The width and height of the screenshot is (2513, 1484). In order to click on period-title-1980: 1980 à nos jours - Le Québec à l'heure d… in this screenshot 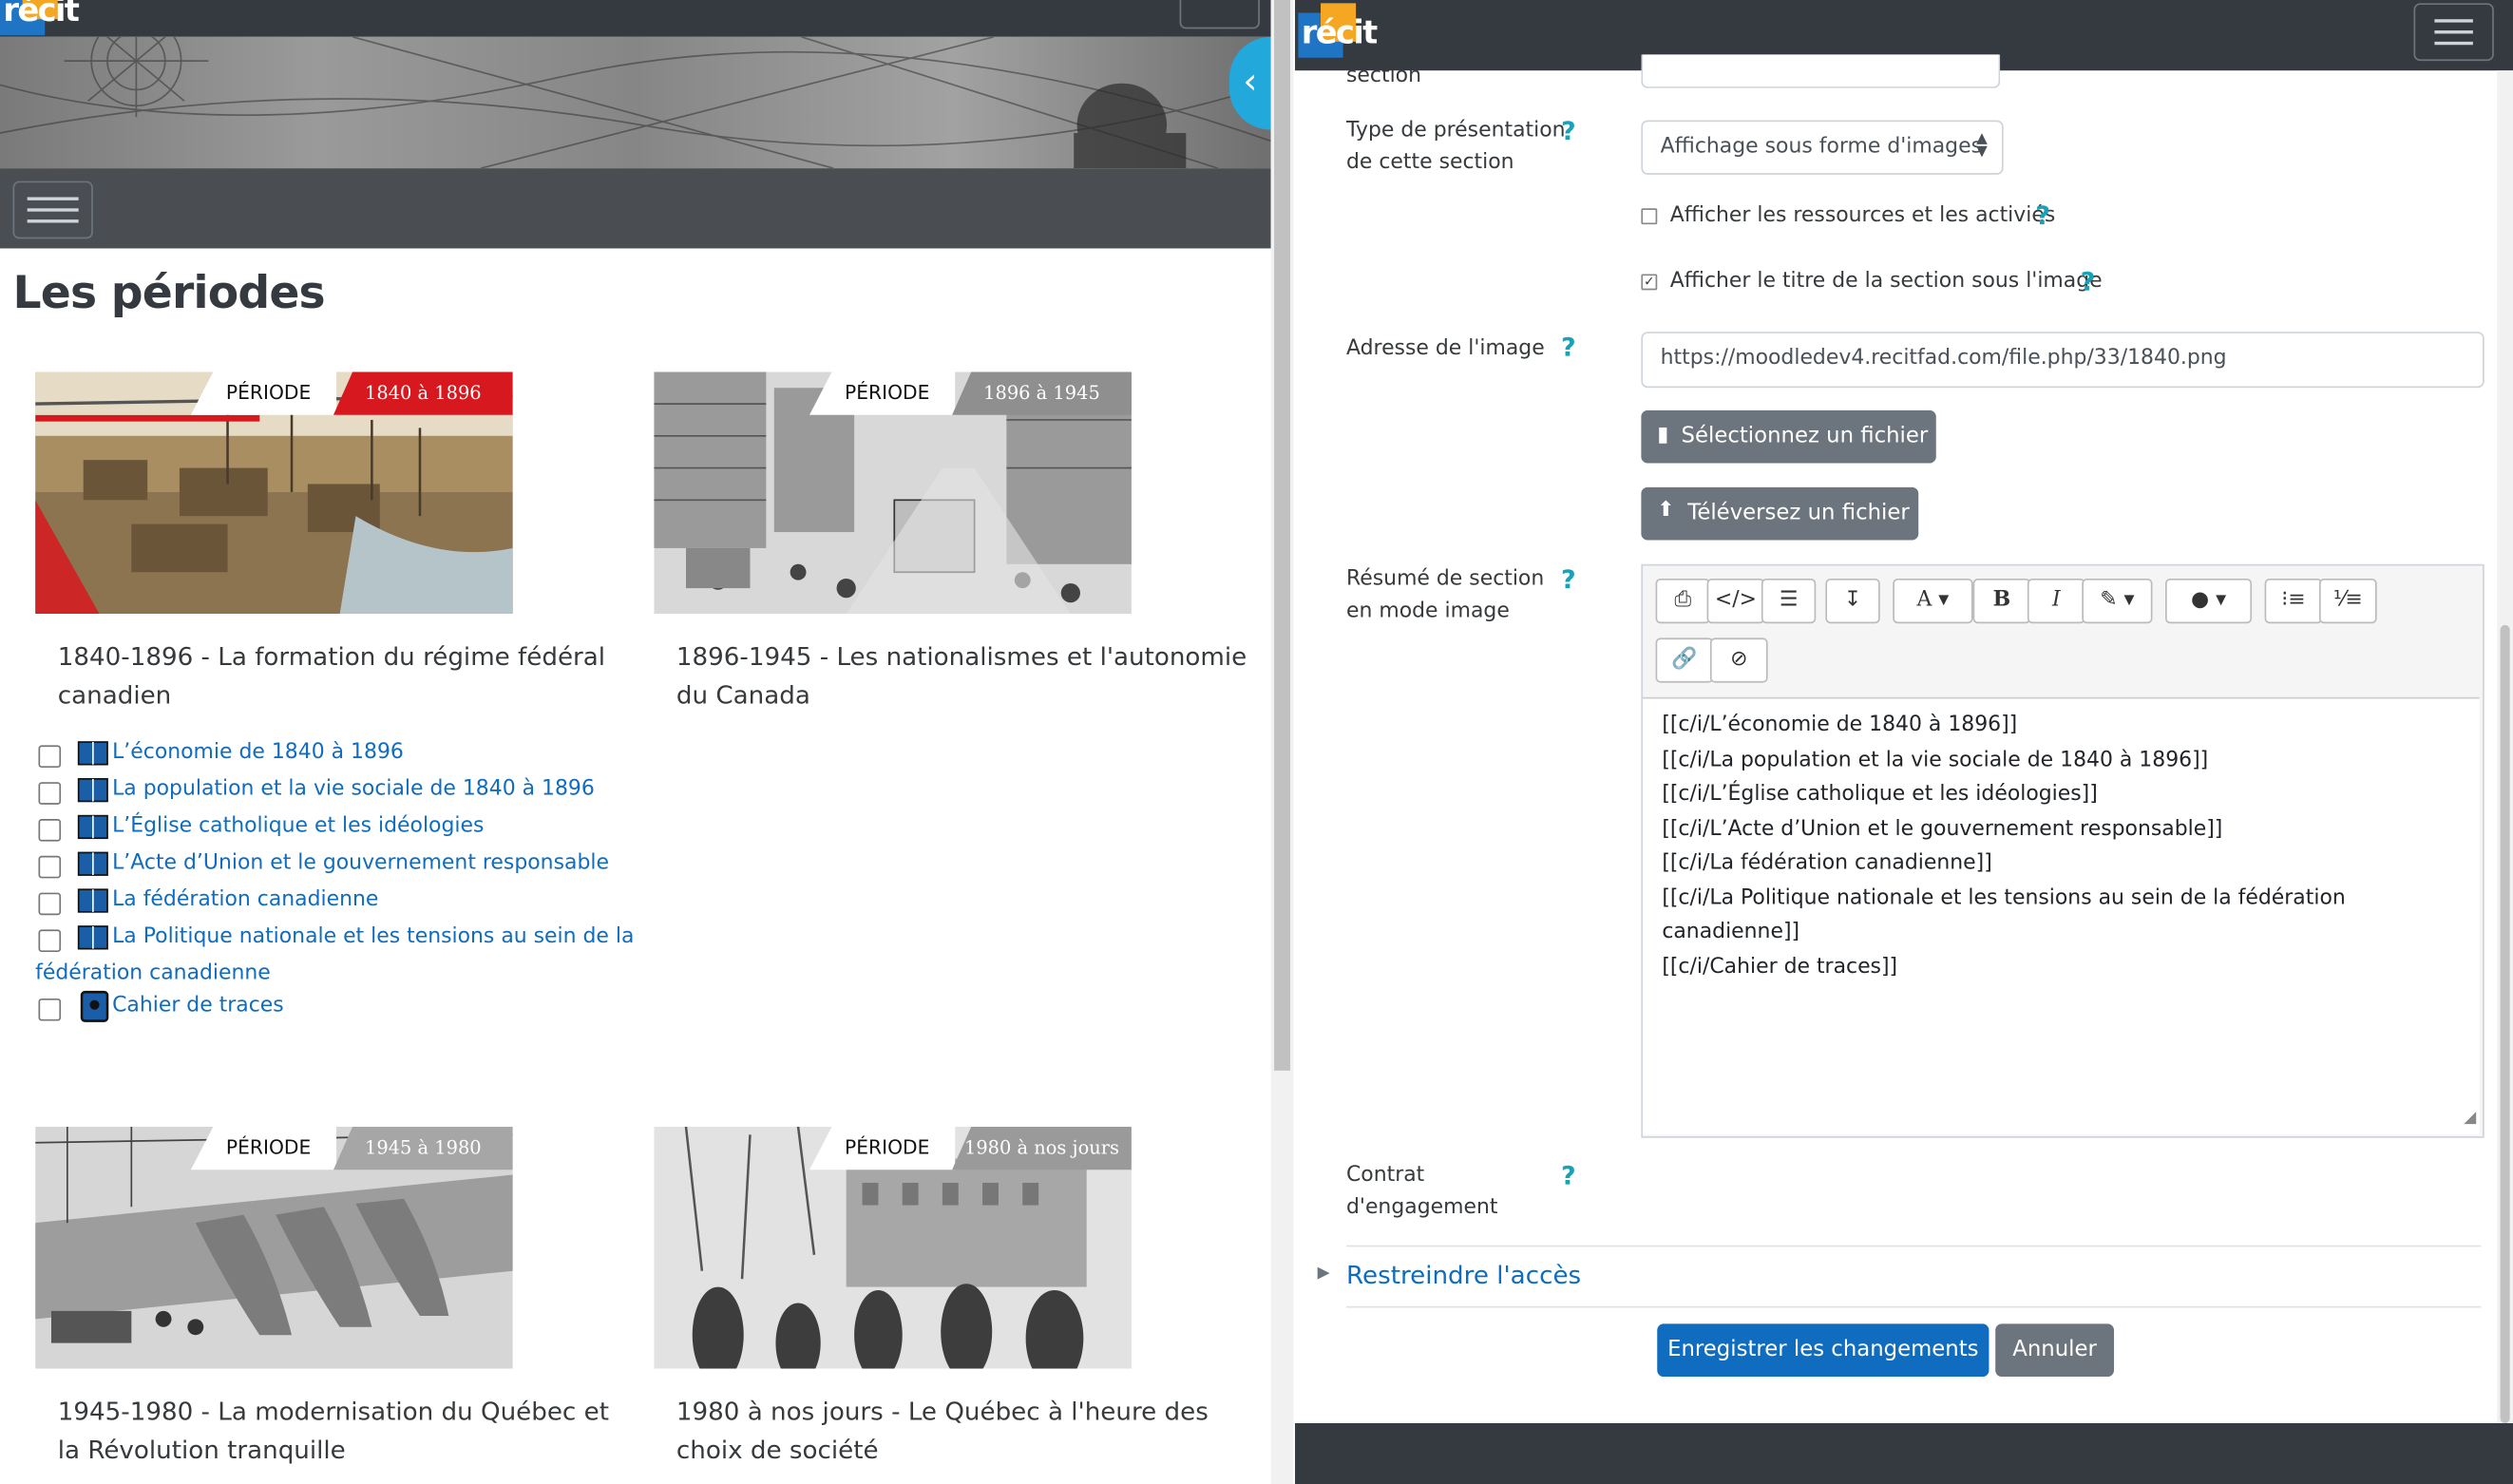, I will do `click(942, 1431)`.